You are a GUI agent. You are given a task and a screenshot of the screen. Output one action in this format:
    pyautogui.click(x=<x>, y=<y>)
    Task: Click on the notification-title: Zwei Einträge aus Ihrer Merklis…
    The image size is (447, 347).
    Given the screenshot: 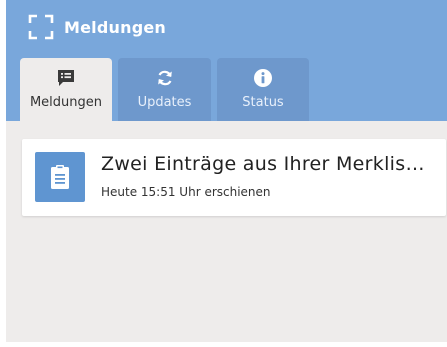 What is the action you would take?
    pyautogui.click(x=263, y=164)
    